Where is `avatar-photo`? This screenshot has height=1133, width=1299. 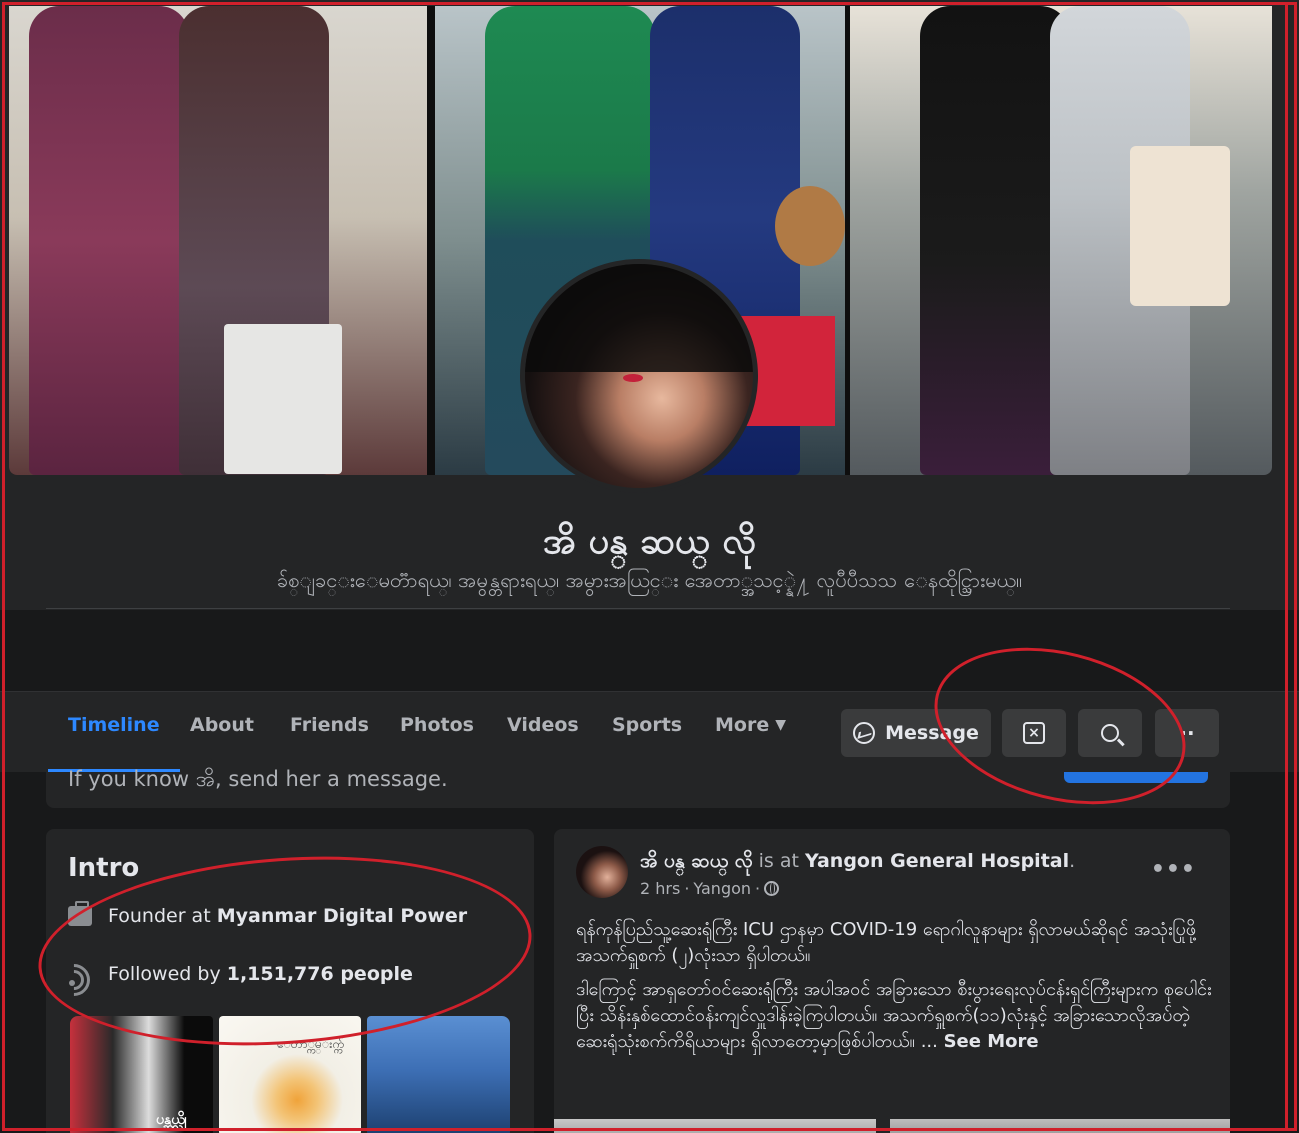 avatar-photo is located at coordinates (639, 376).